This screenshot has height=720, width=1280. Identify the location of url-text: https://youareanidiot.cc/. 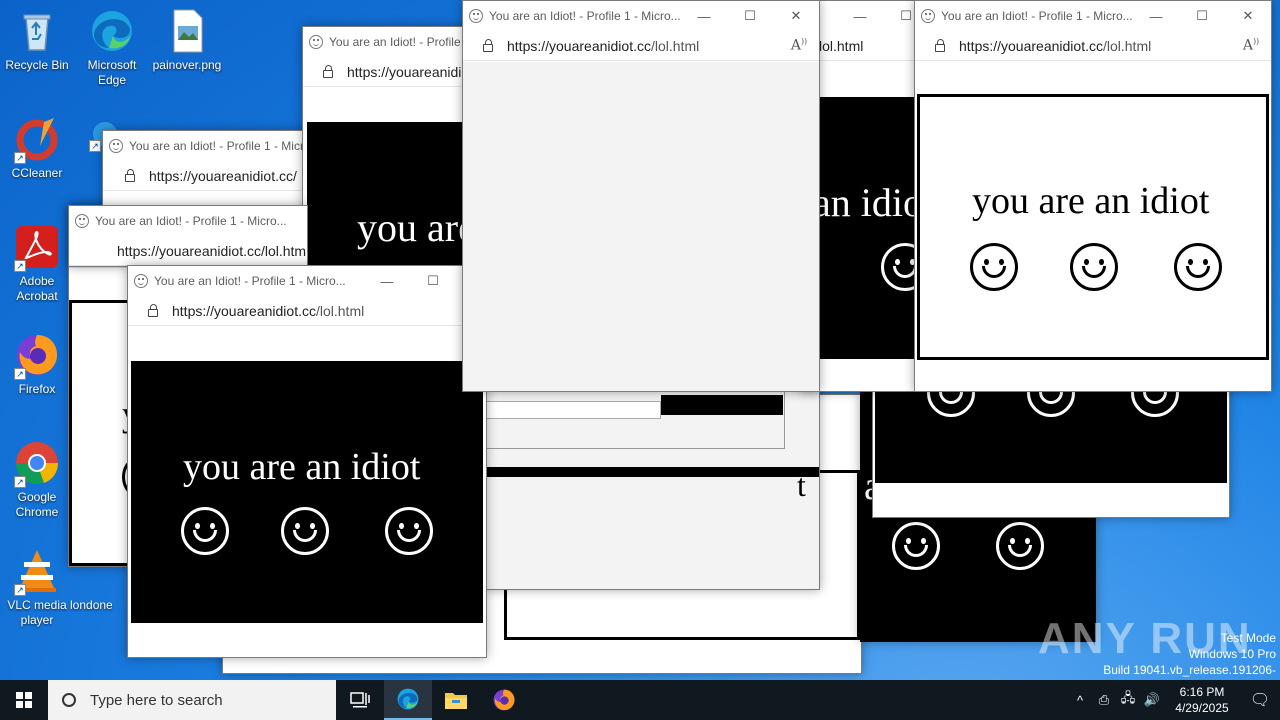
(223, 175).